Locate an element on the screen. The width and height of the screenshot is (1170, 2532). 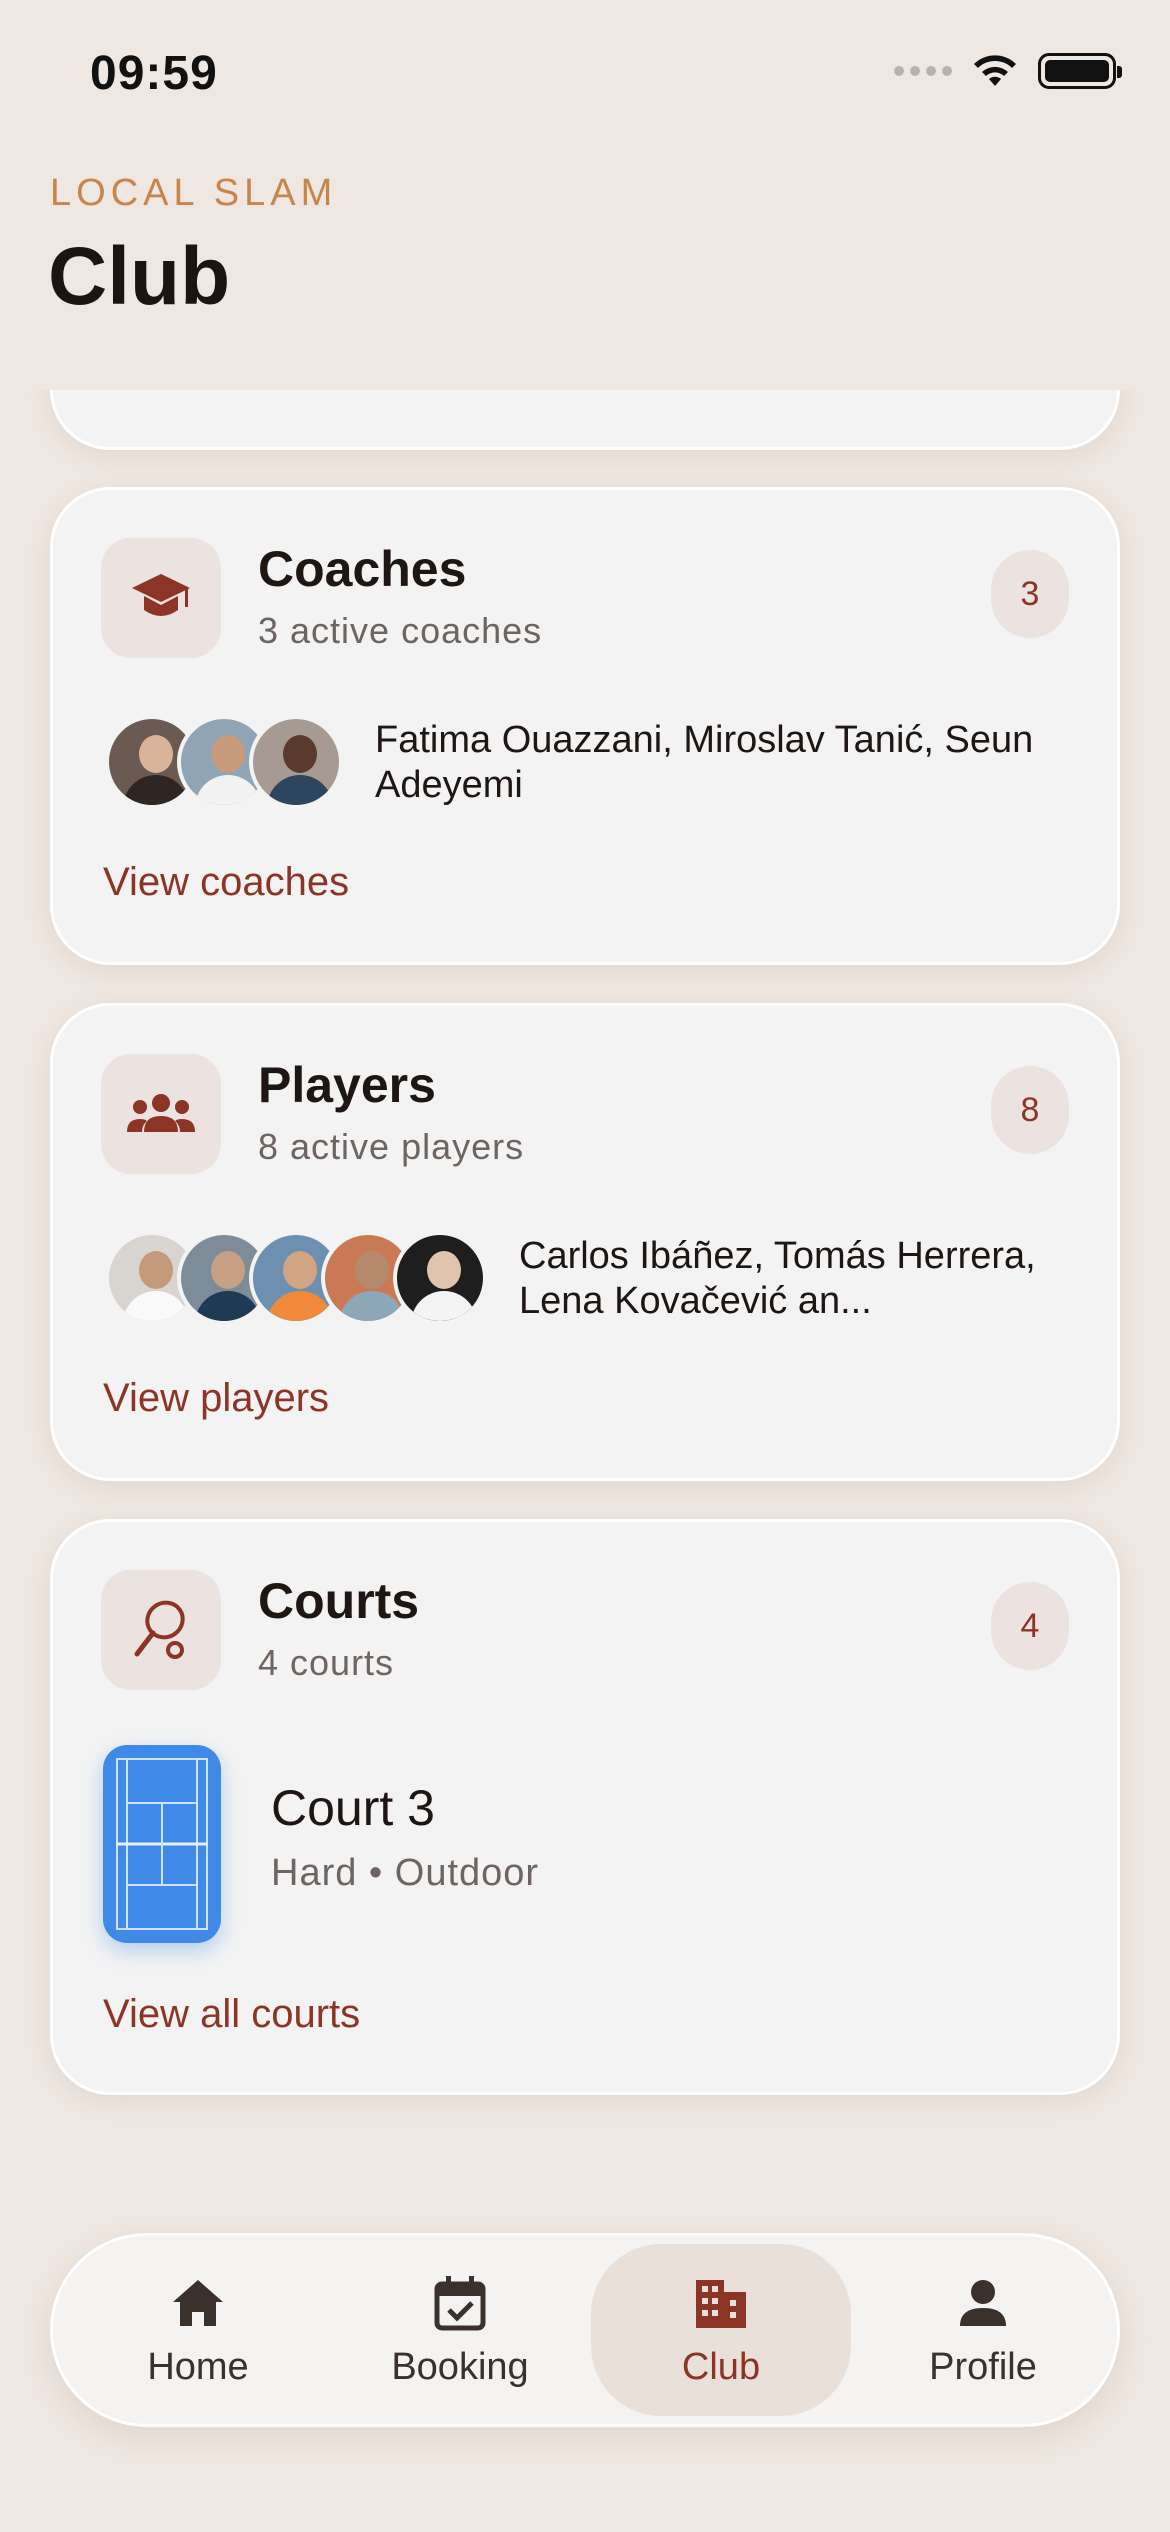
cellular-signal-icon is located at coordinates (923, 71).